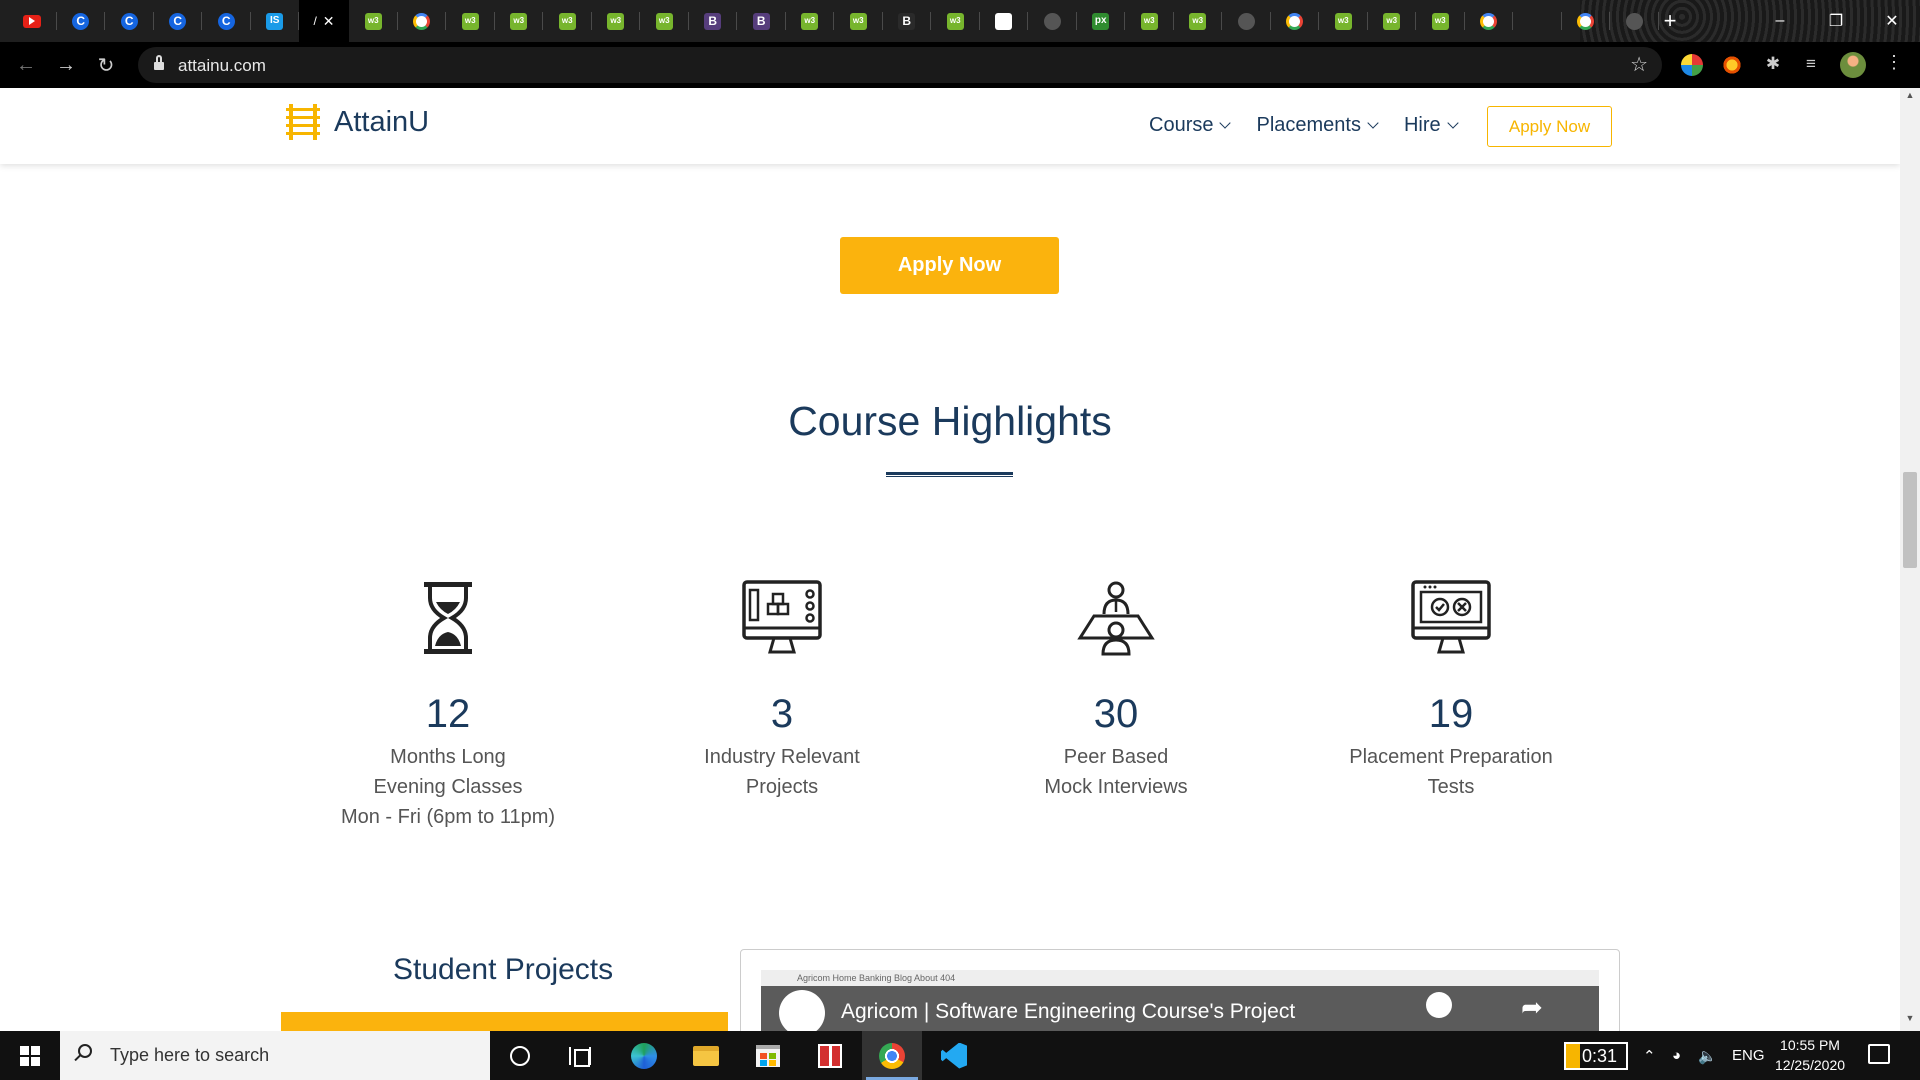  Describe the element at coordinates (315, 21) in the screenshot. I see `attainu-icon: /` at that location.